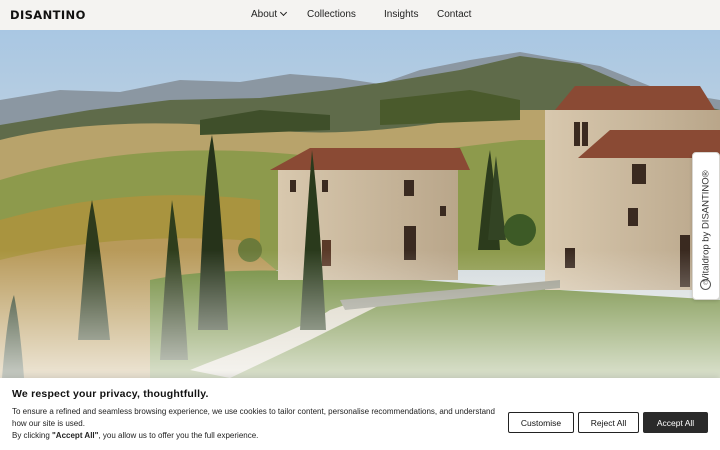 Image resolution: width=720 pixels, height=450 pixels. What do you see at coordinates (541, 422) in the screenshot?
I see `customise-button: Customise` at bounding box center [541, 422].